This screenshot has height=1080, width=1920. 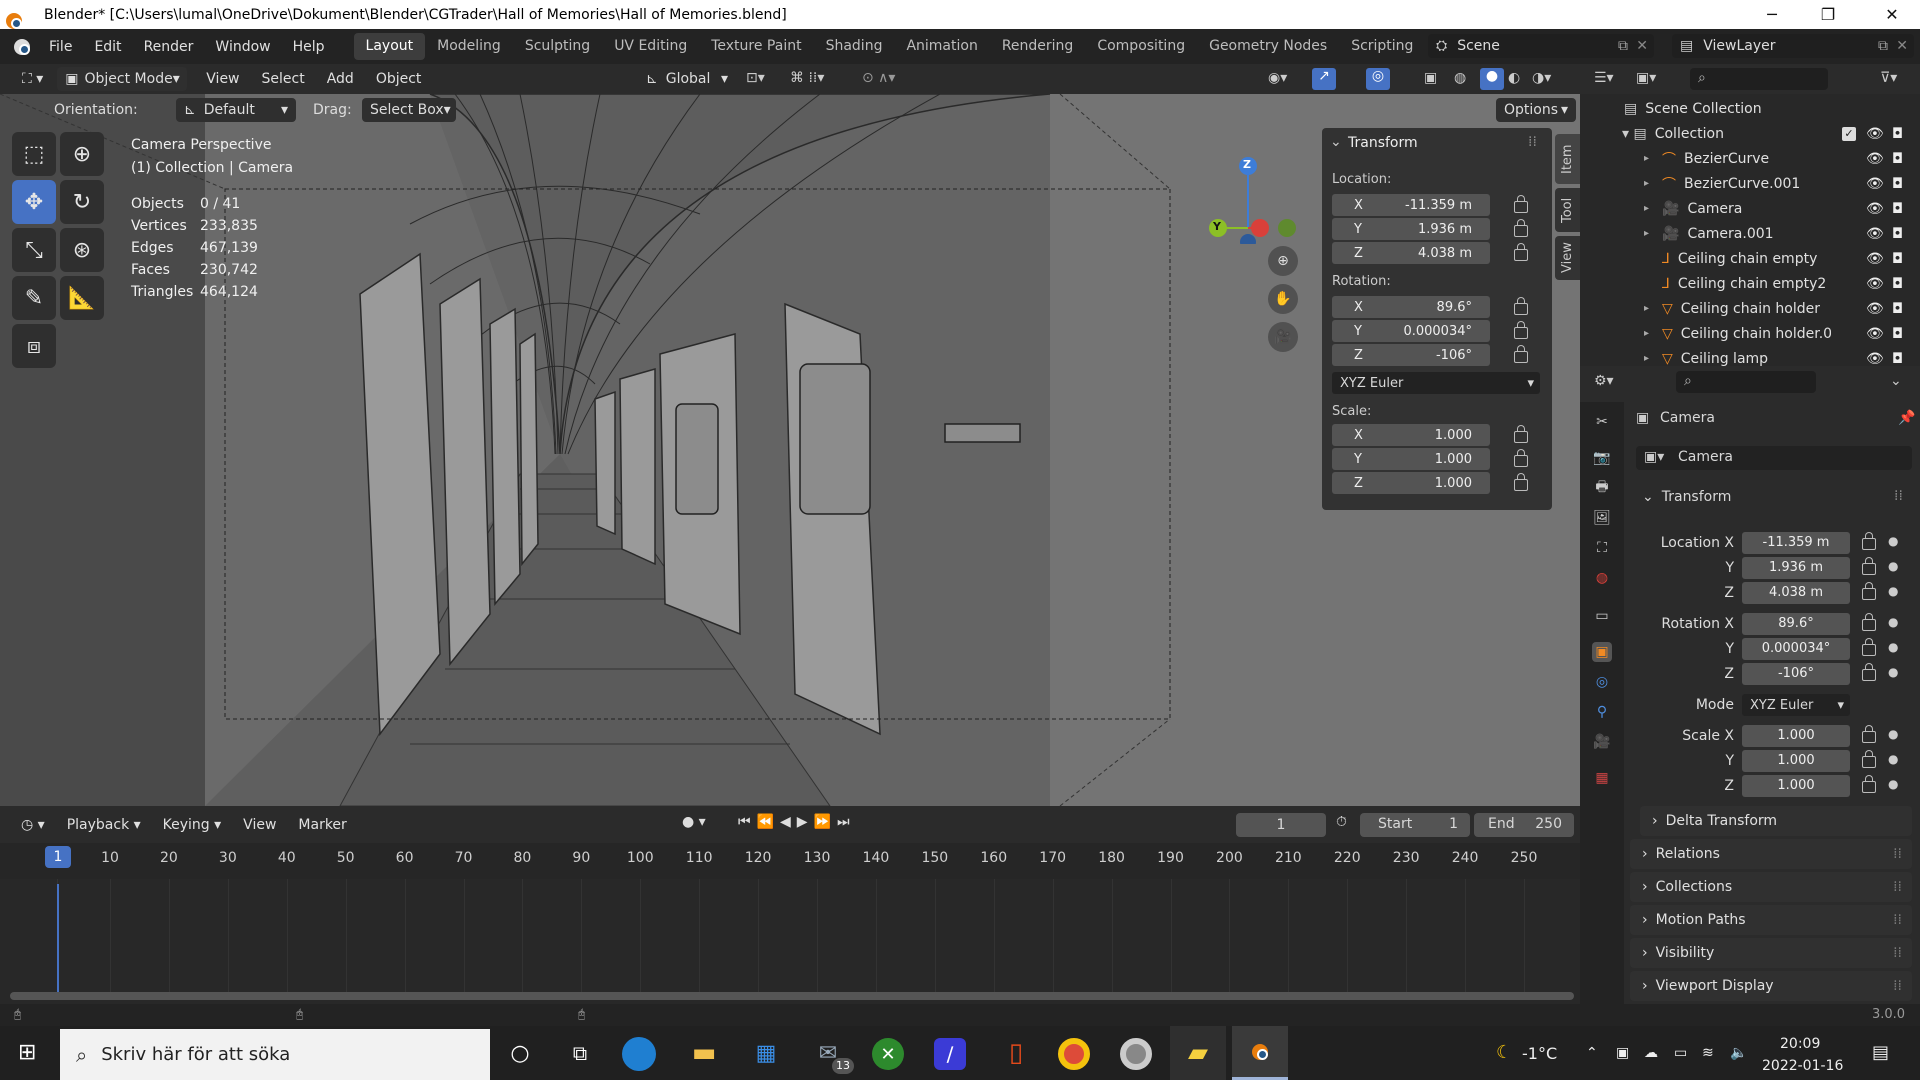 I want to click on clock-date: 2022-01-16, so click(x=1802, y=1066).